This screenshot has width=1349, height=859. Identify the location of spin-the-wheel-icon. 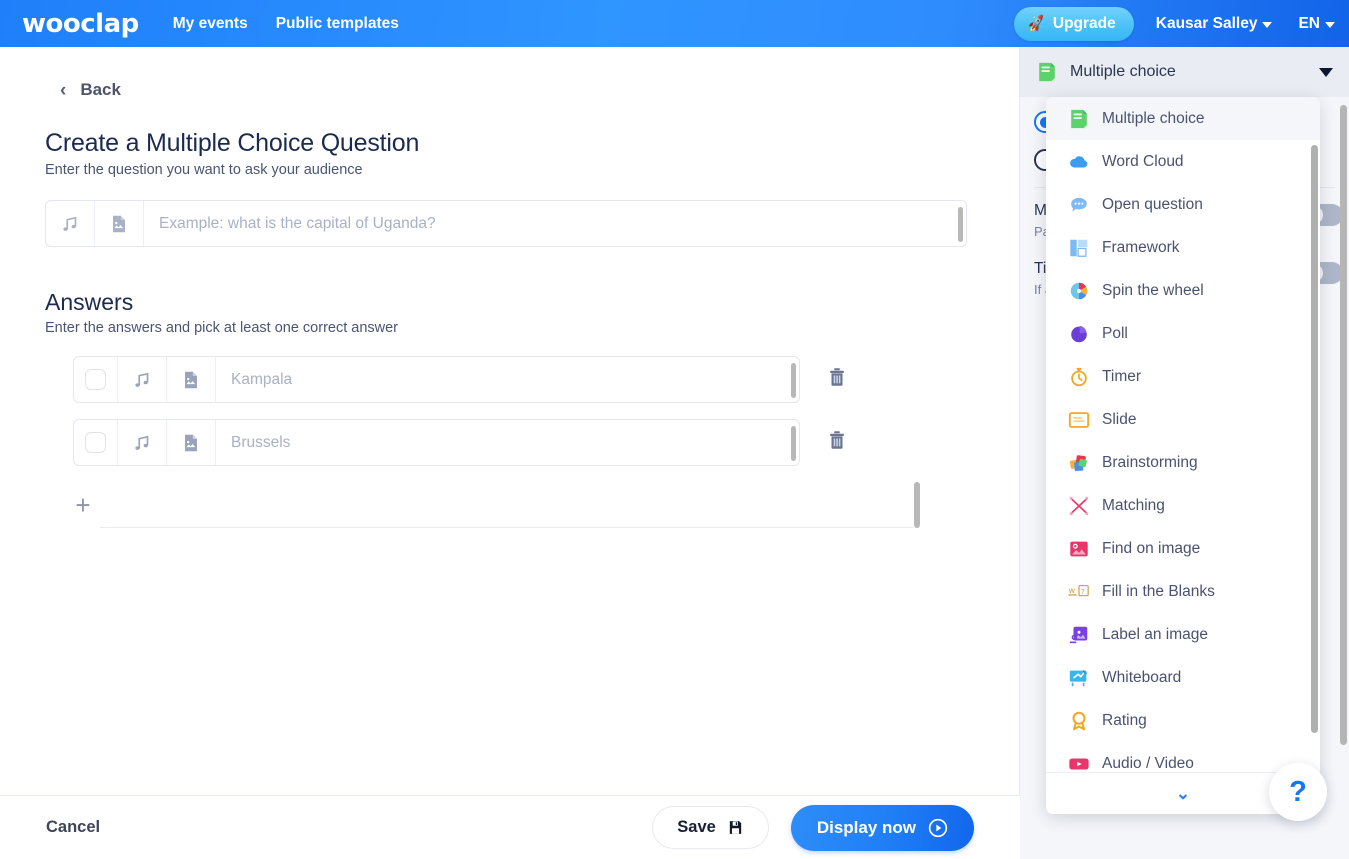
(1079, 290).